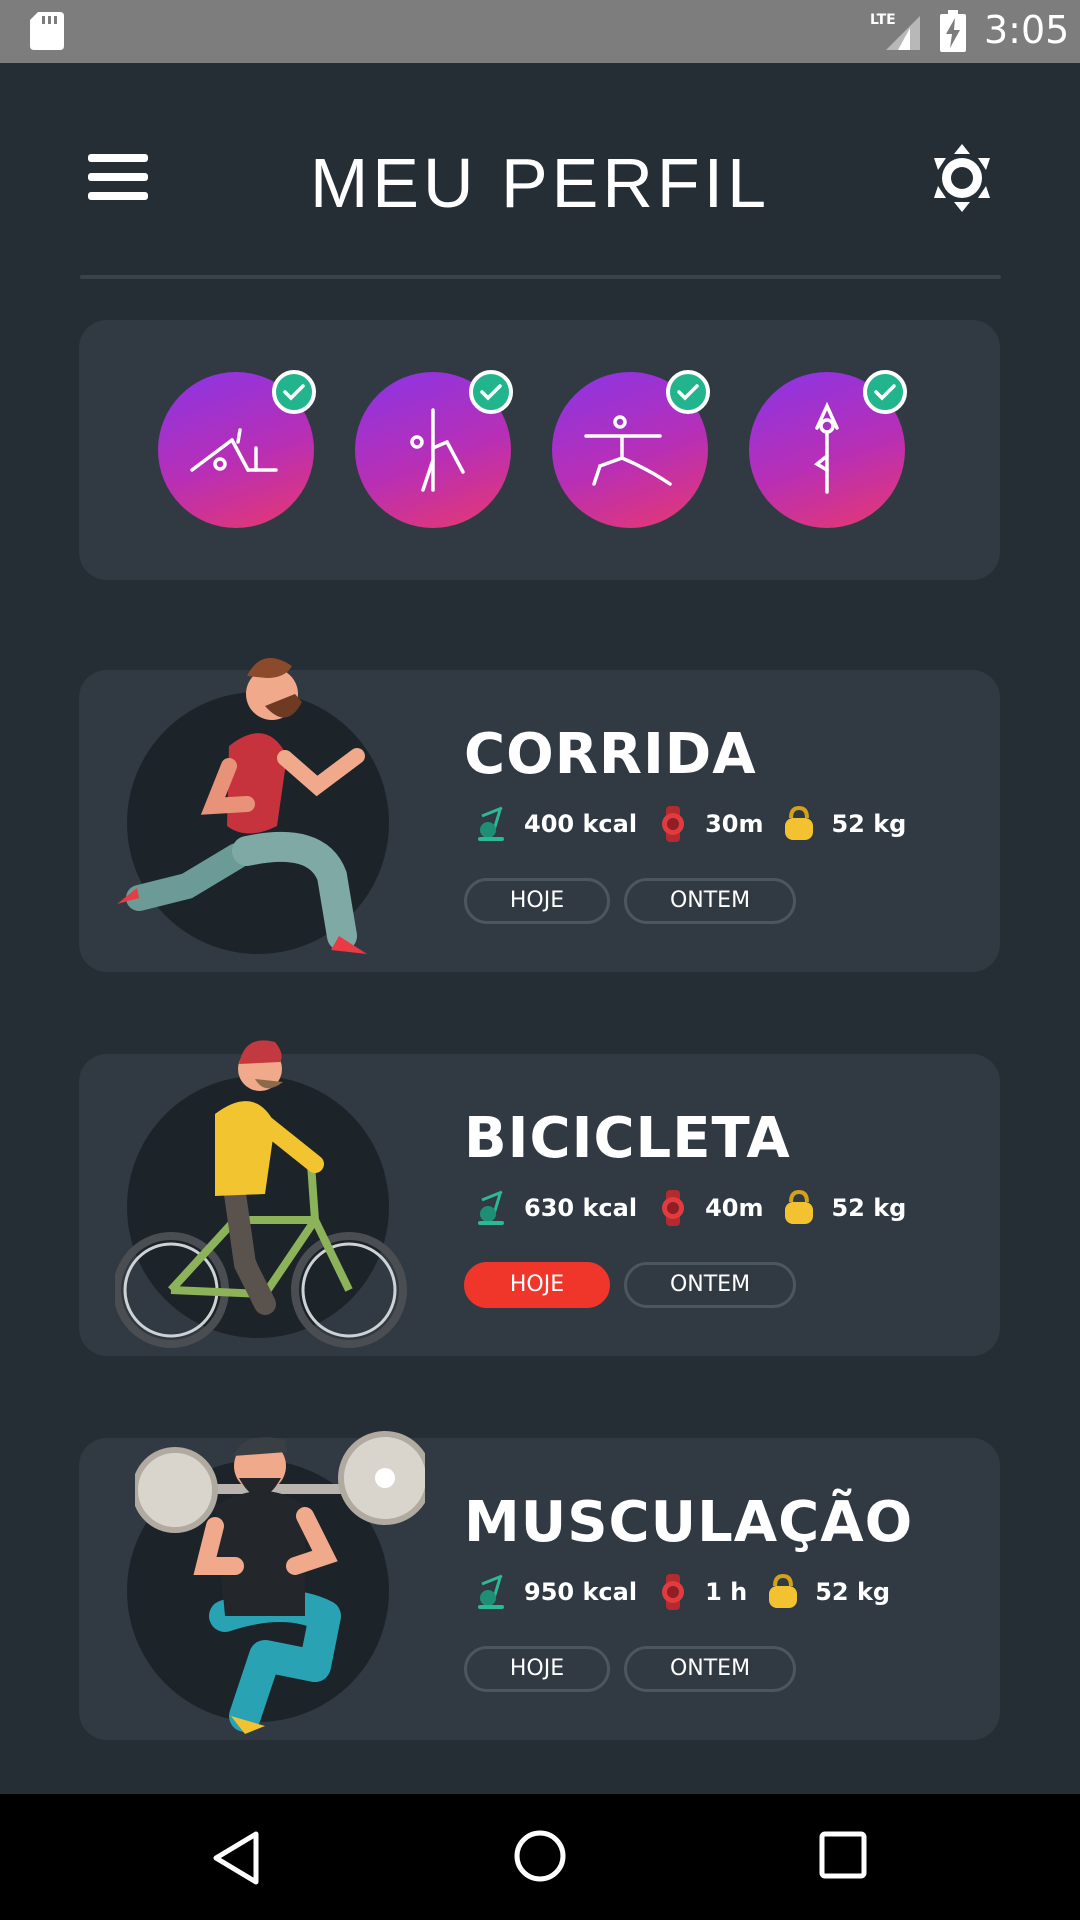 This screenshot has width=1080, height=1920. What do you see at coordinates (953, 31) in the screenshot?
I see `battery-charging-icon` at bounding box center [953, 31].